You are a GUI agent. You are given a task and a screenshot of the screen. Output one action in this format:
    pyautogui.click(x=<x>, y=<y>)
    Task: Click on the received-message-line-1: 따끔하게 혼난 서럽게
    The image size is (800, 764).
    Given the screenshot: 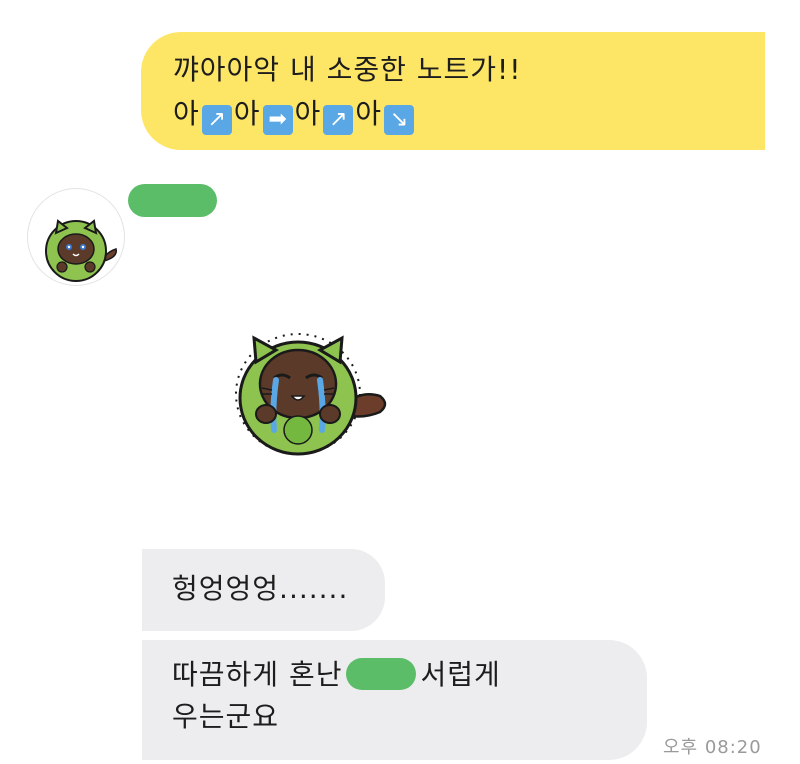 What is the action you would take?
    pyautogui.click(x=409, y=675)
    